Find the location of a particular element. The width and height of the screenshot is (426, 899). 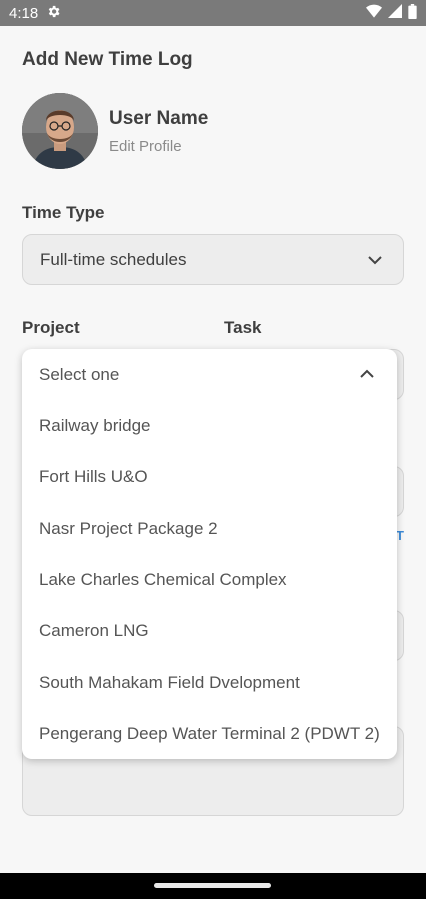

project-option: Lake Charles Chemical Complex is located at coordinates (209, 579).